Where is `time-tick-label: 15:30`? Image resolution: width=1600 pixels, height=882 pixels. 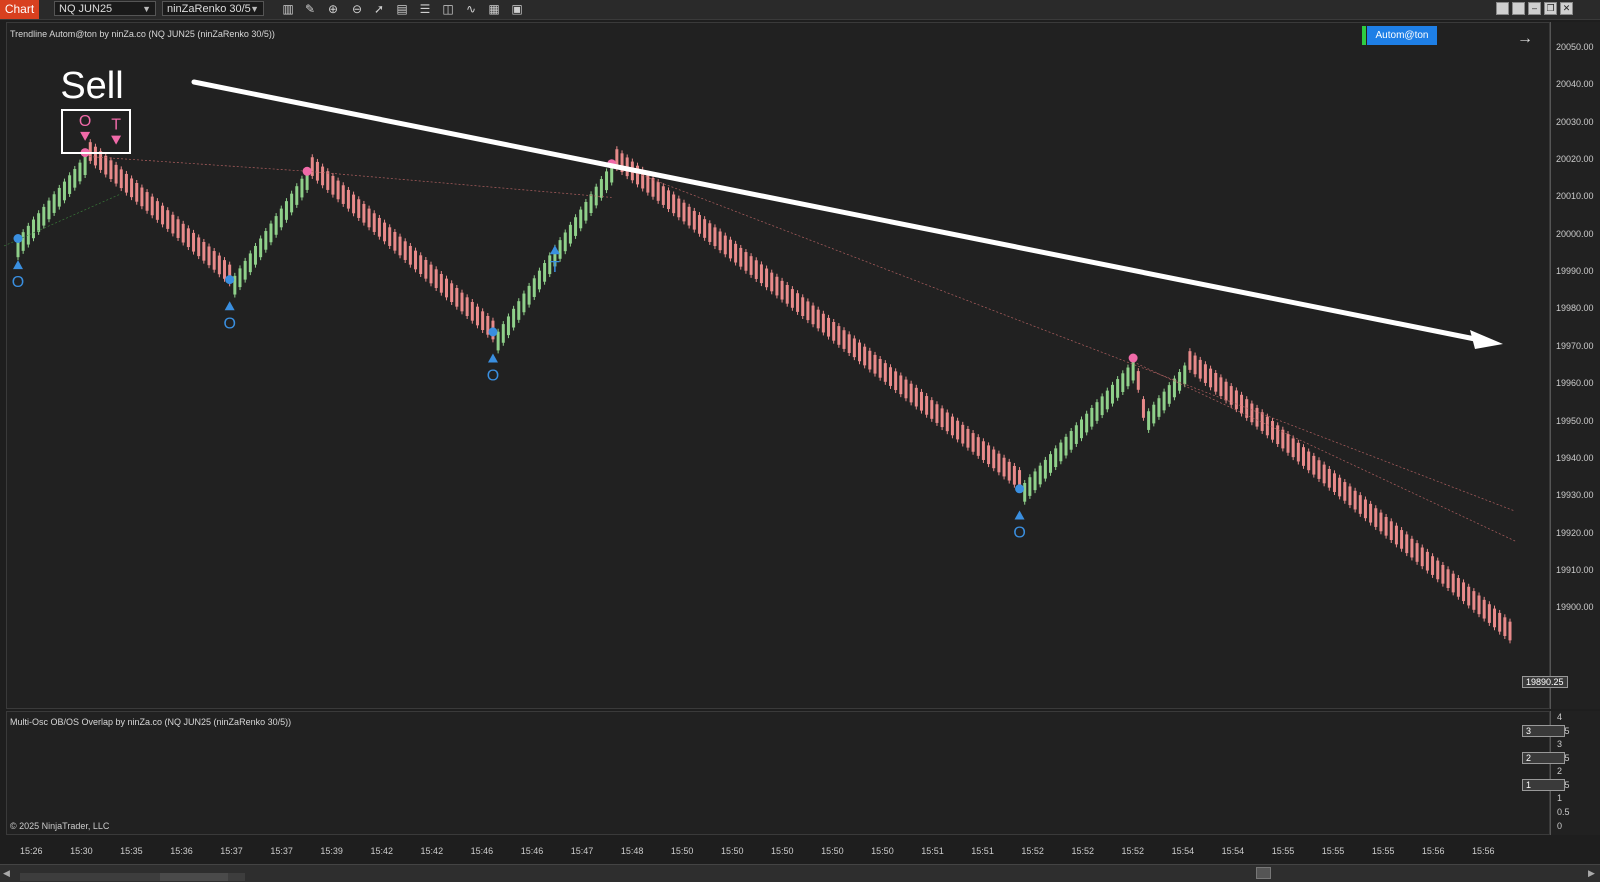 time-tick-label: 15:30 is located at coordinates (81, 851).